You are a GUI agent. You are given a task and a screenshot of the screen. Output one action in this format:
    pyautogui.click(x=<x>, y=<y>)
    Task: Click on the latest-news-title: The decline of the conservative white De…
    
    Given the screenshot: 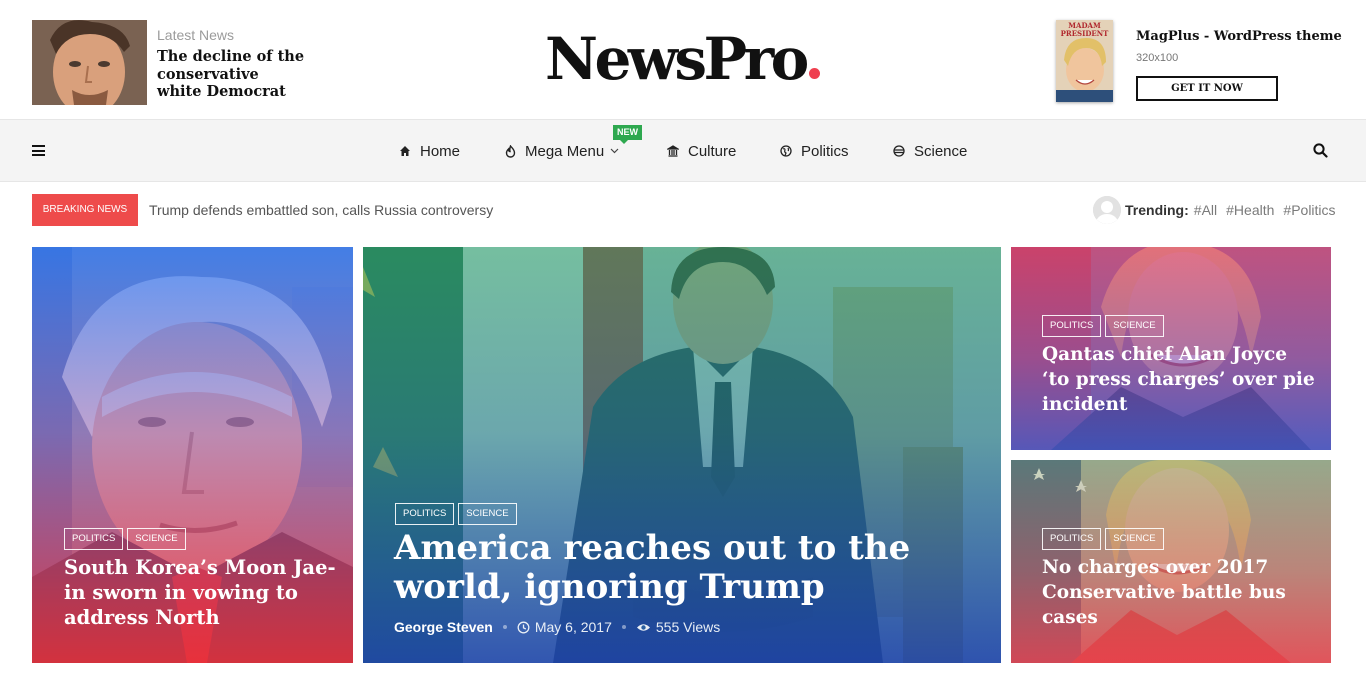 What is the action you would take?
    pyautogui.click(x=232, y=74)
    